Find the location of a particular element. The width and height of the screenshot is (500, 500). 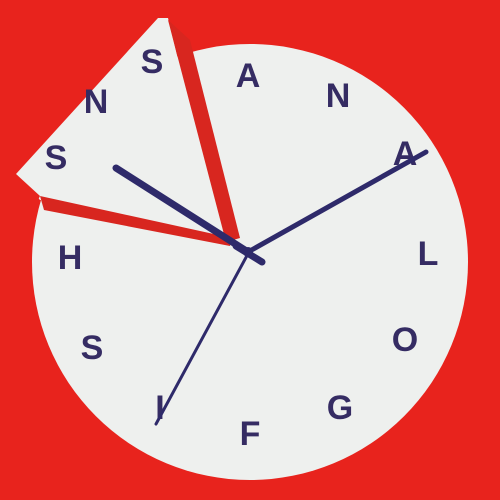

dial-letter: G is located at coordinates (340, 408).